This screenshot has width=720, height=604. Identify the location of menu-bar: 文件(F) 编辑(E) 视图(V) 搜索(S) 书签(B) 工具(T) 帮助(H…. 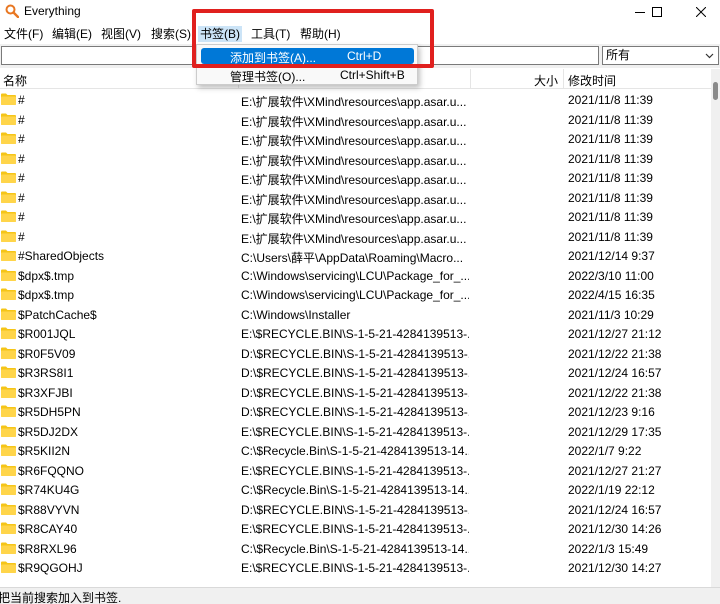
(360, 33).